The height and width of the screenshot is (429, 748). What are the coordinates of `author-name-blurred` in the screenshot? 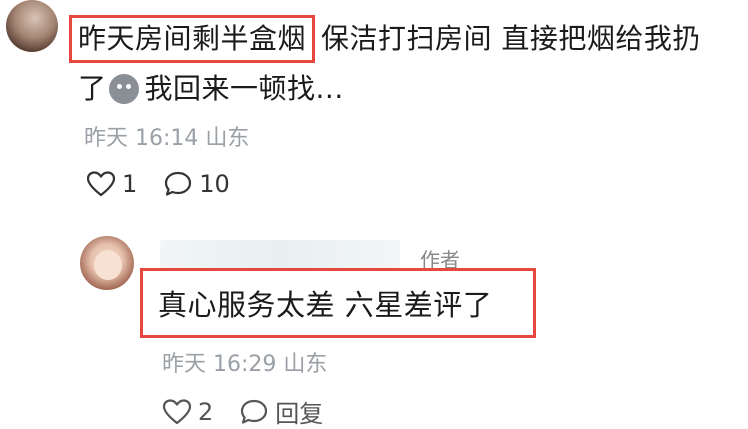 It's located at (280, 254).